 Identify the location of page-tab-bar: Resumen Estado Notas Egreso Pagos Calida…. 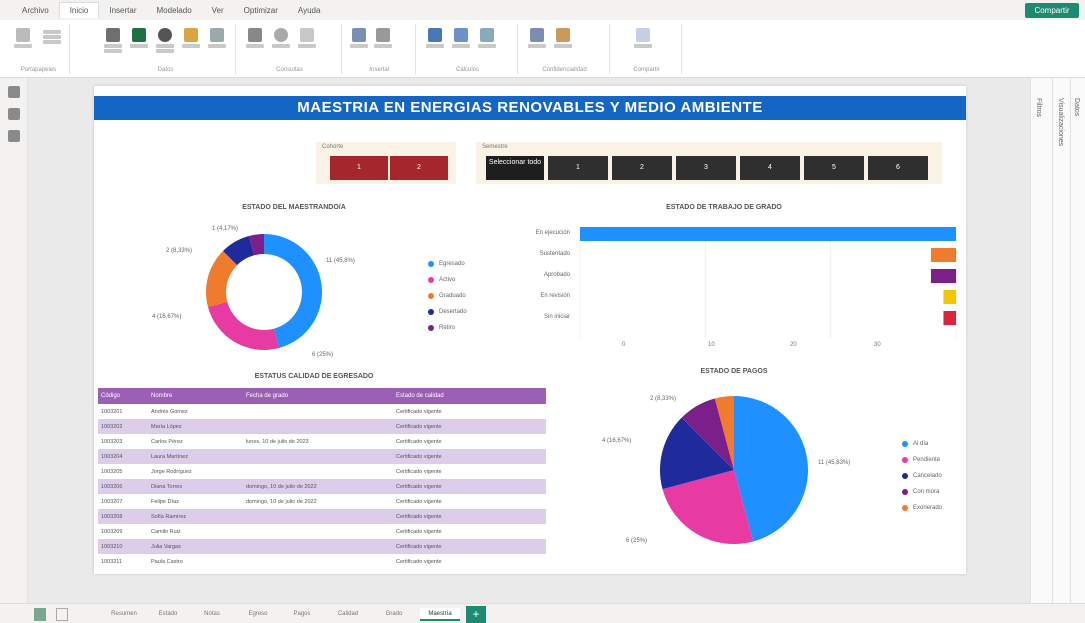
(542, 613).